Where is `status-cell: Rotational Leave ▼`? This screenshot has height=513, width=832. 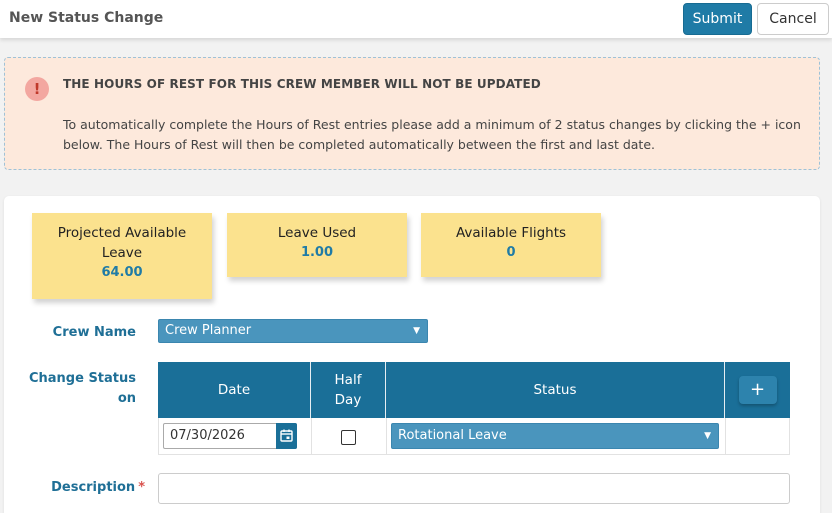 status-cell: Rotational Leave ▼ is located at coordinates (556, 436).